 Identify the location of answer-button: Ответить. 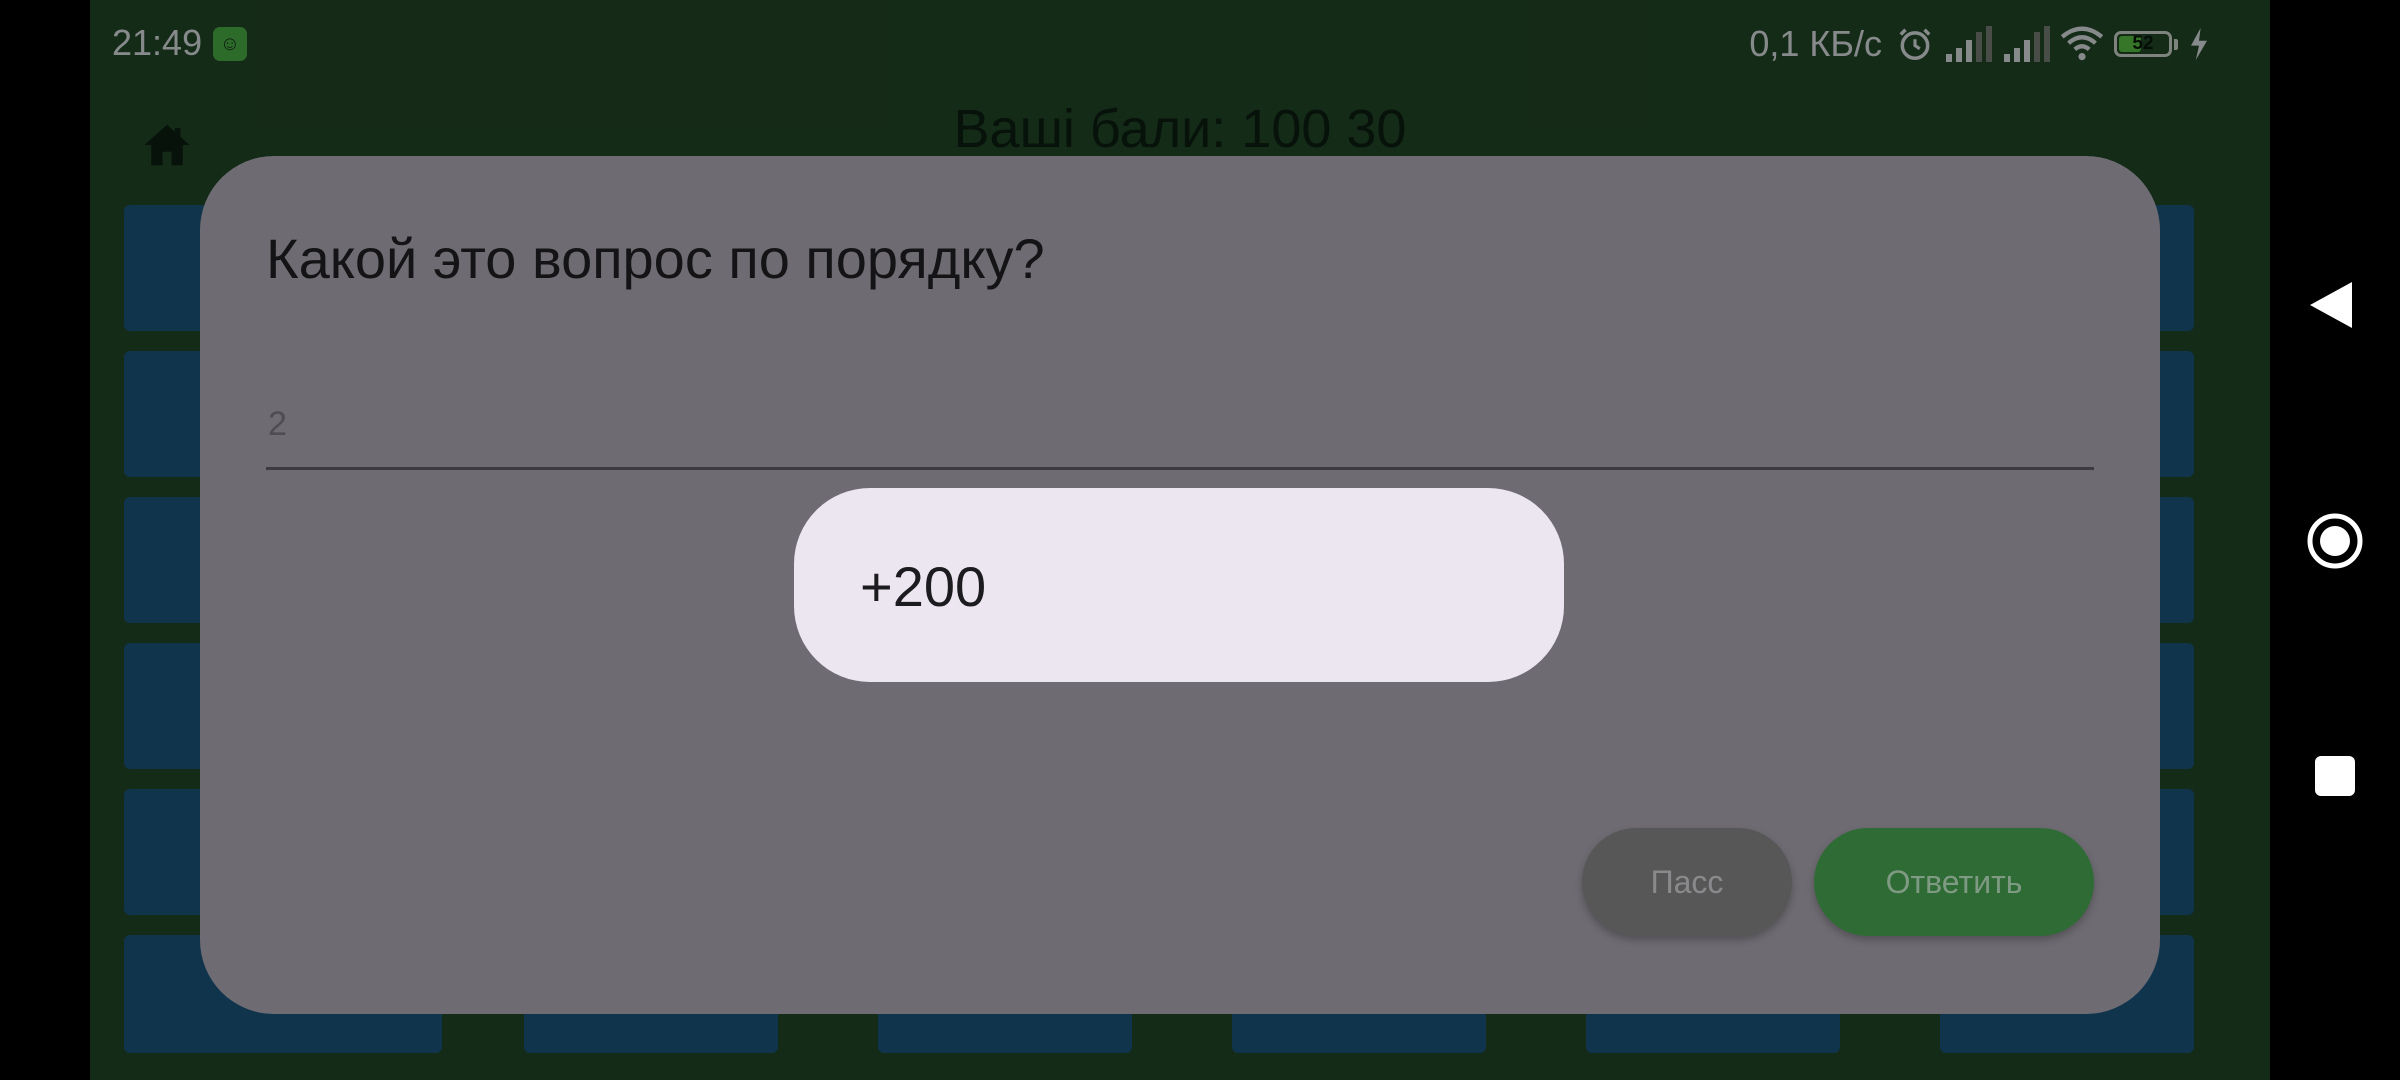
(1954, 882).